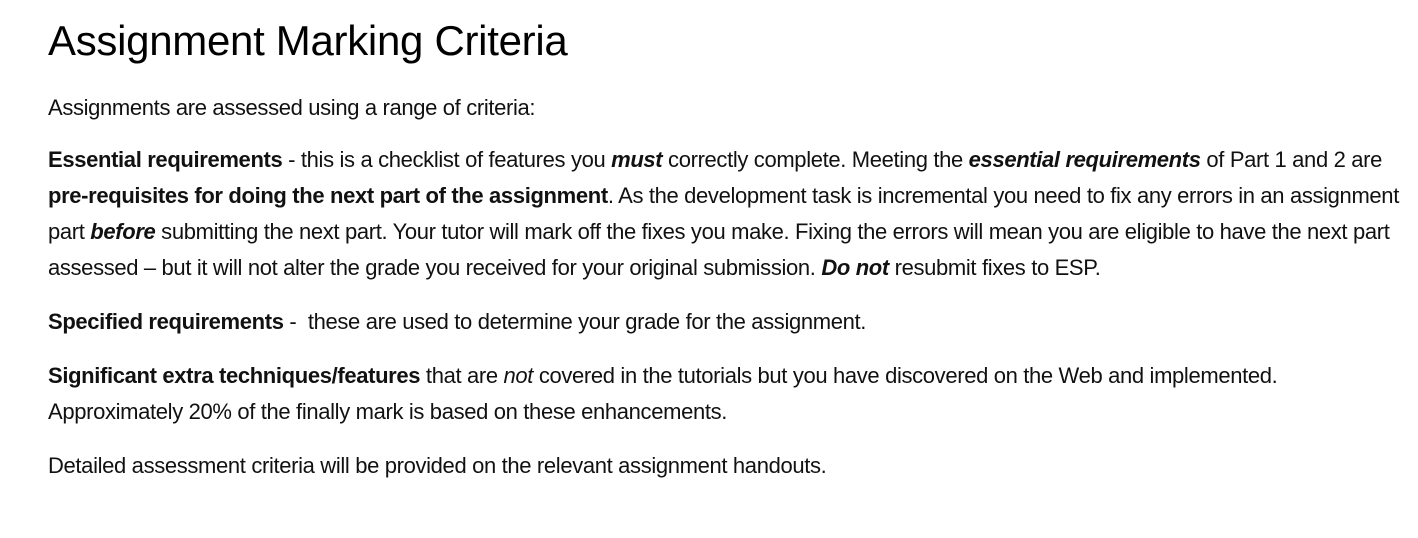  Describe the element at coordinates (994, 267) in the screenshot. I see `essential-text-6: resubmit fixes to ESP.` at that location.